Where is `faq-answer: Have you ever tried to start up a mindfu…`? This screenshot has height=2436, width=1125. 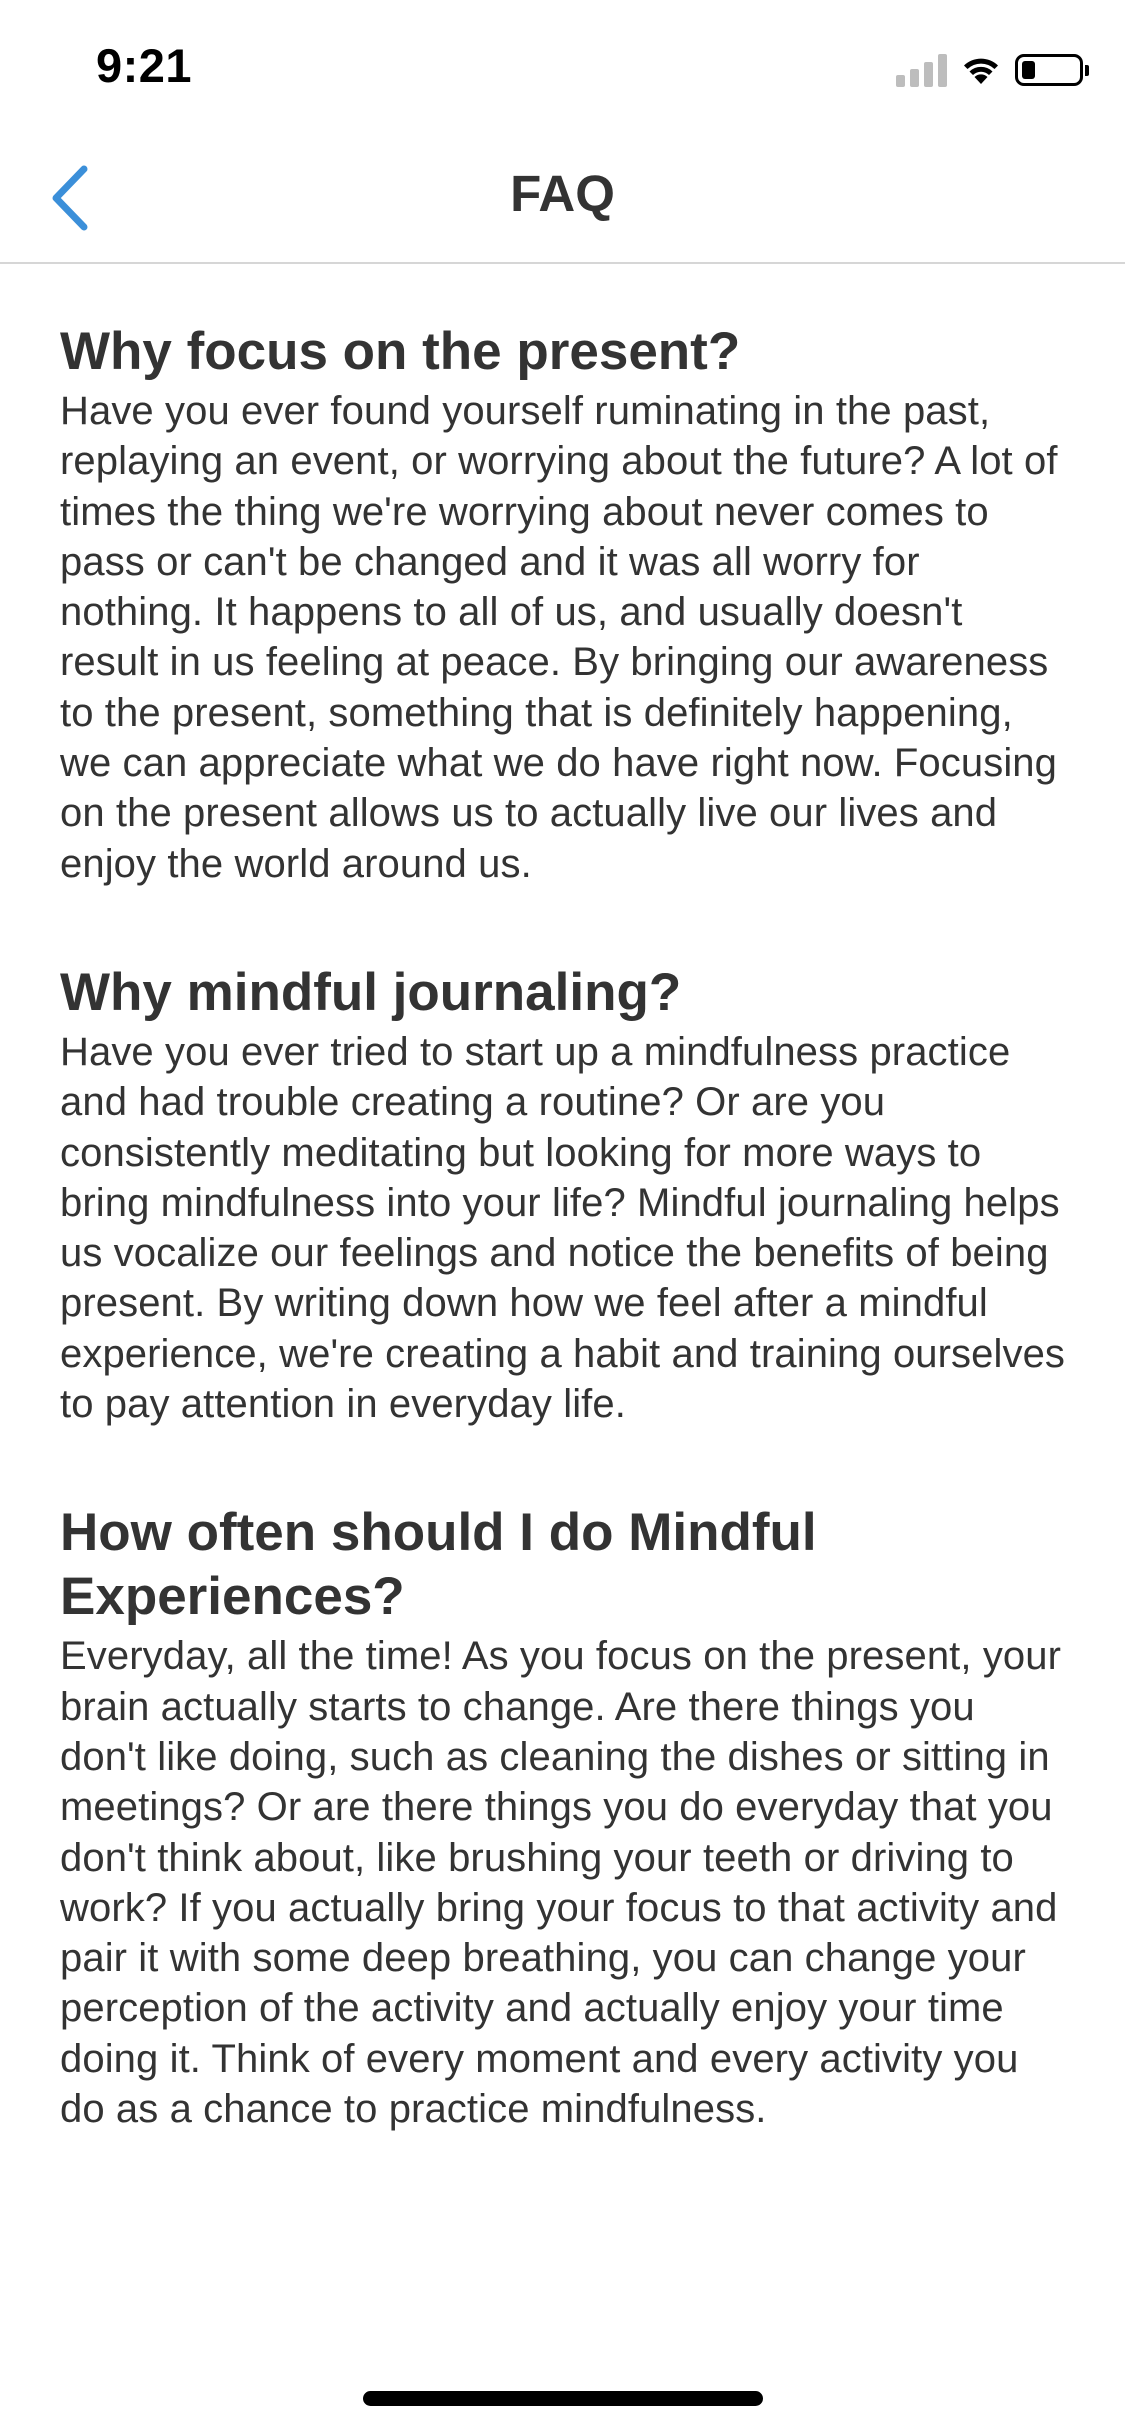 faq-answer: Have you ever tried to start up a mindfu… is located at coordinates (563, 1228).